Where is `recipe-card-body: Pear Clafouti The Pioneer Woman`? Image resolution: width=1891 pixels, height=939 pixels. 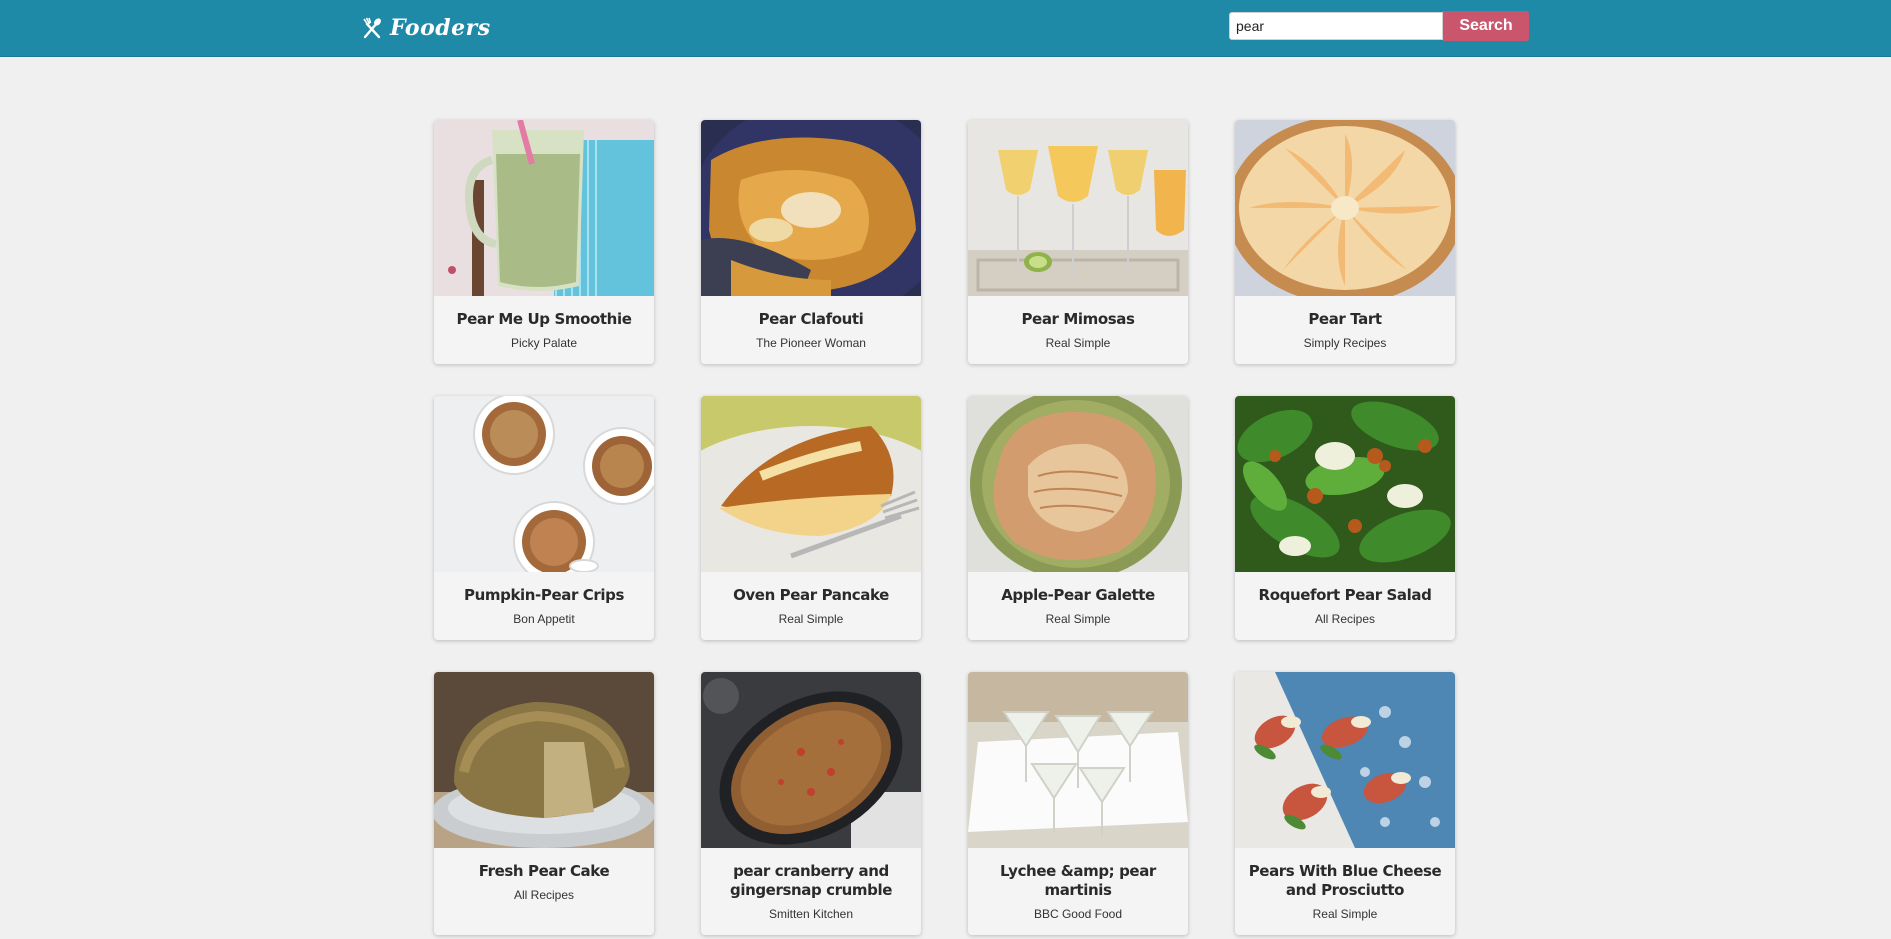 recipe-card-body: Pear Clafouti The Pioneer Woman is located at coordinates (811, 330).